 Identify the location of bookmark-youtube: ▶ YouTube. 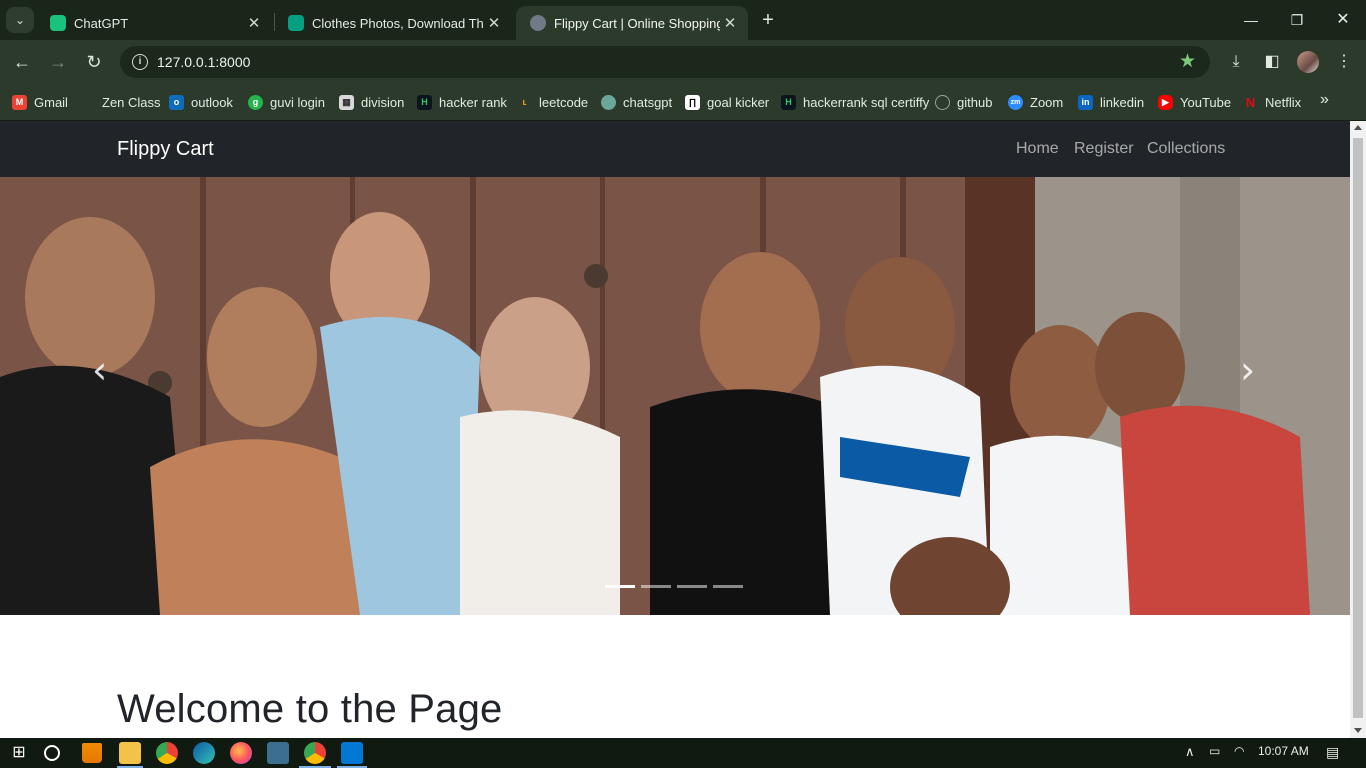
(1194, 102).